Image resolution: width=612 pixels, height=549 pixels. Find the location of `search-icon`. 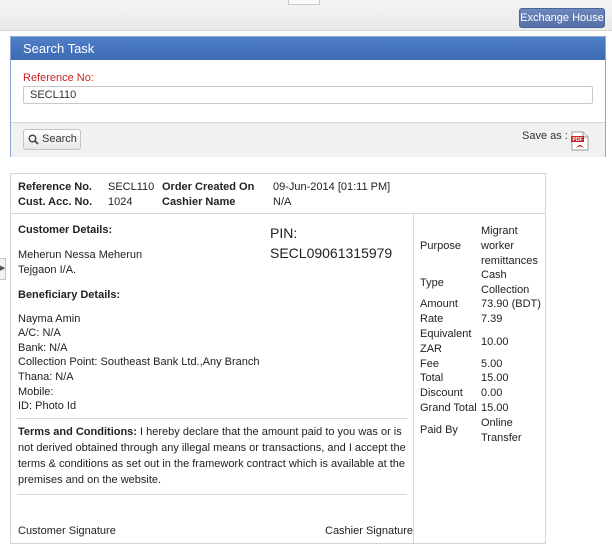

search-icon is located at coordinates (33, 139).